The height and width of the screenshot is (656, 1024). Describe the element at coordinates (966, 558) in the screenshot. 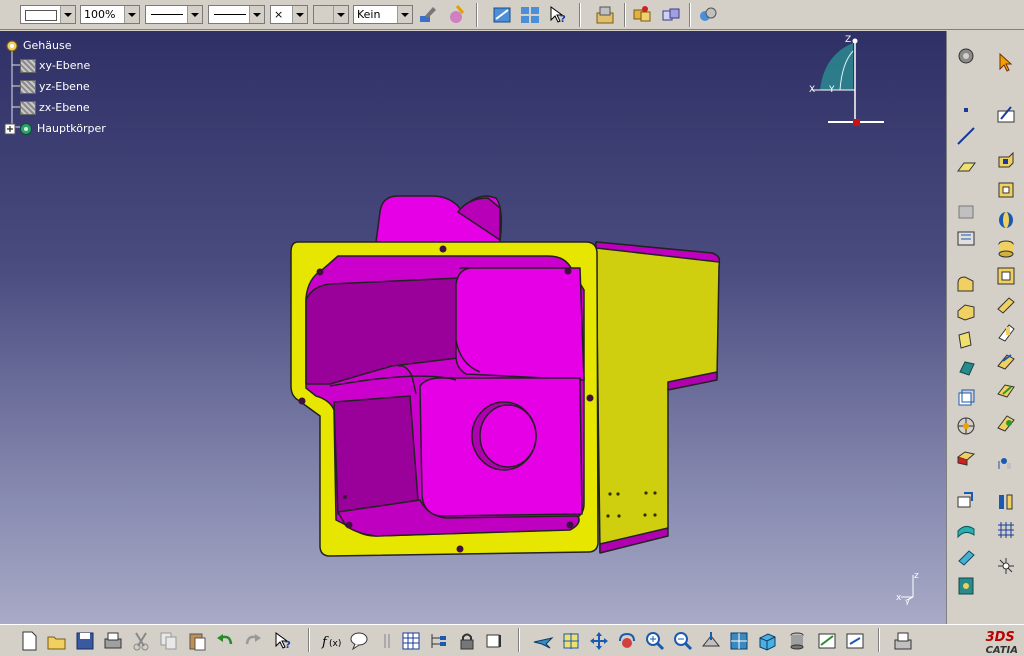

I see `body-icon` at that location.